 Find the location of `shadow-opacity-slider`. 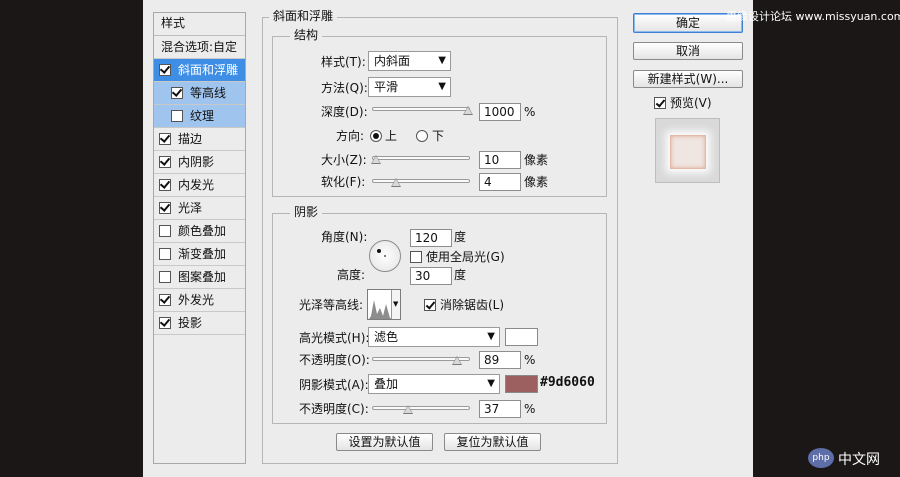

shadow-opacity-slider is located at coordinates (421, 408).